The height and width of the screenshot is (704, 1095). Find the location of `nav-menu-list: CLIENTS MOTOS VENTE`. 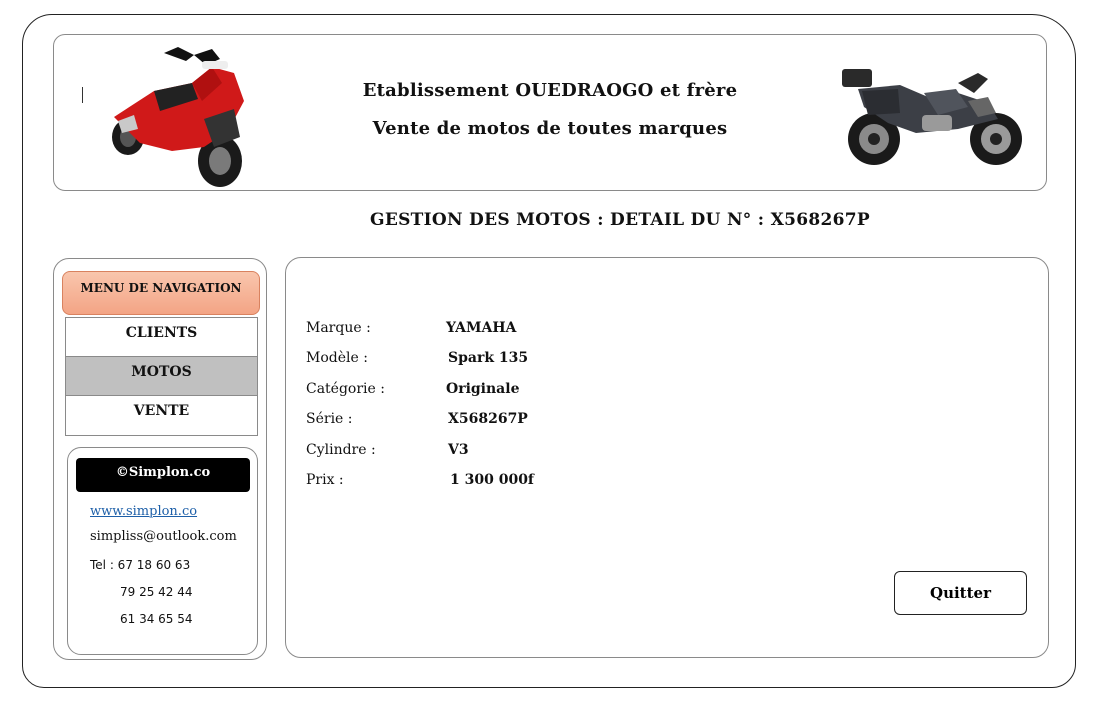

nav-menu-list: CLIENTS MOTOS VENTE is located at coordinates (161, 376).